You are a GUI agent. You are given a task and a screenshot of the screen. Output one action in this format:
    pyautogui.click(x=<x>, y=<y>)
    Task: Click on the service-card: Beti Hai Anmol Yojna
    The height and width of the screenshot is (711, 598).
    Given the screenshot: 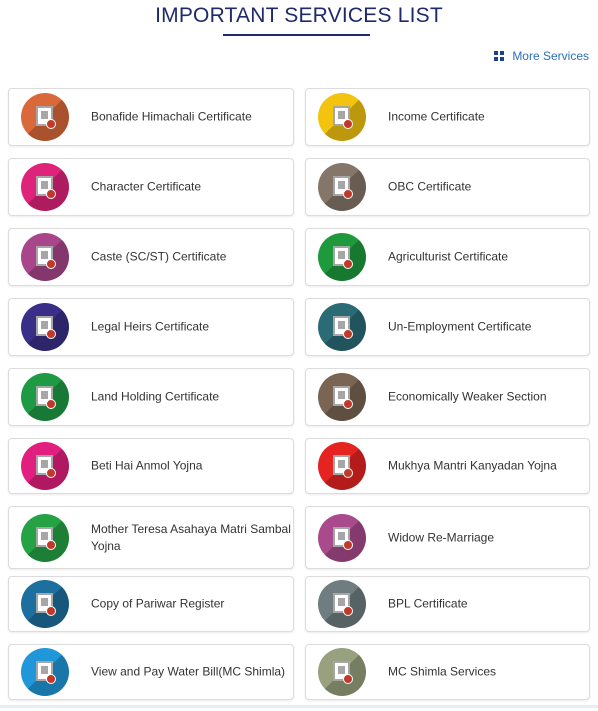 What is the action you would take?
    pyautogui.click(x=151, y=466)
    